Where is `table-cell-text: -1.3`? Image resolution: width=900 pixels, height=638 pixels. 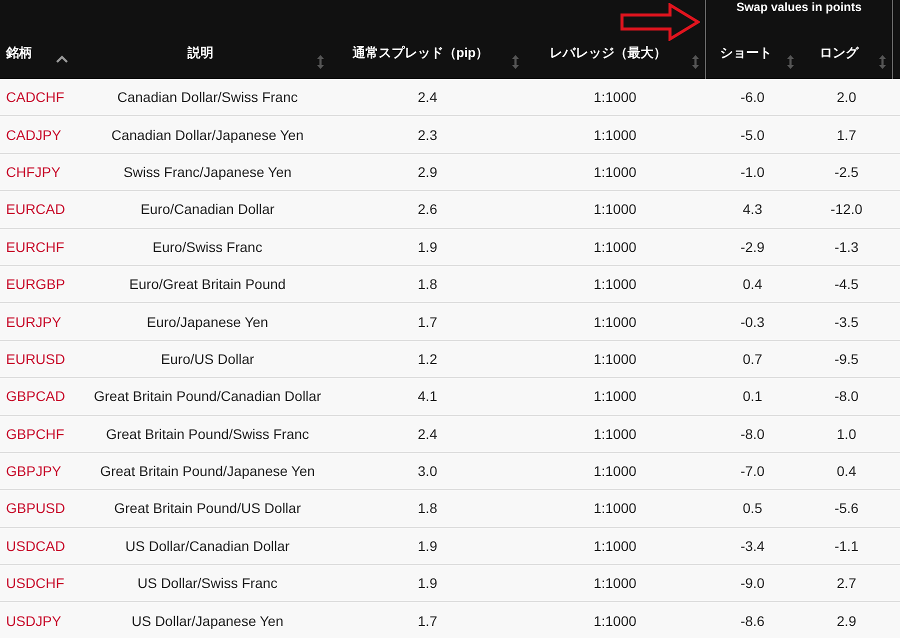
table-cell-text: -1.3 is located at coordinates (846, 246).